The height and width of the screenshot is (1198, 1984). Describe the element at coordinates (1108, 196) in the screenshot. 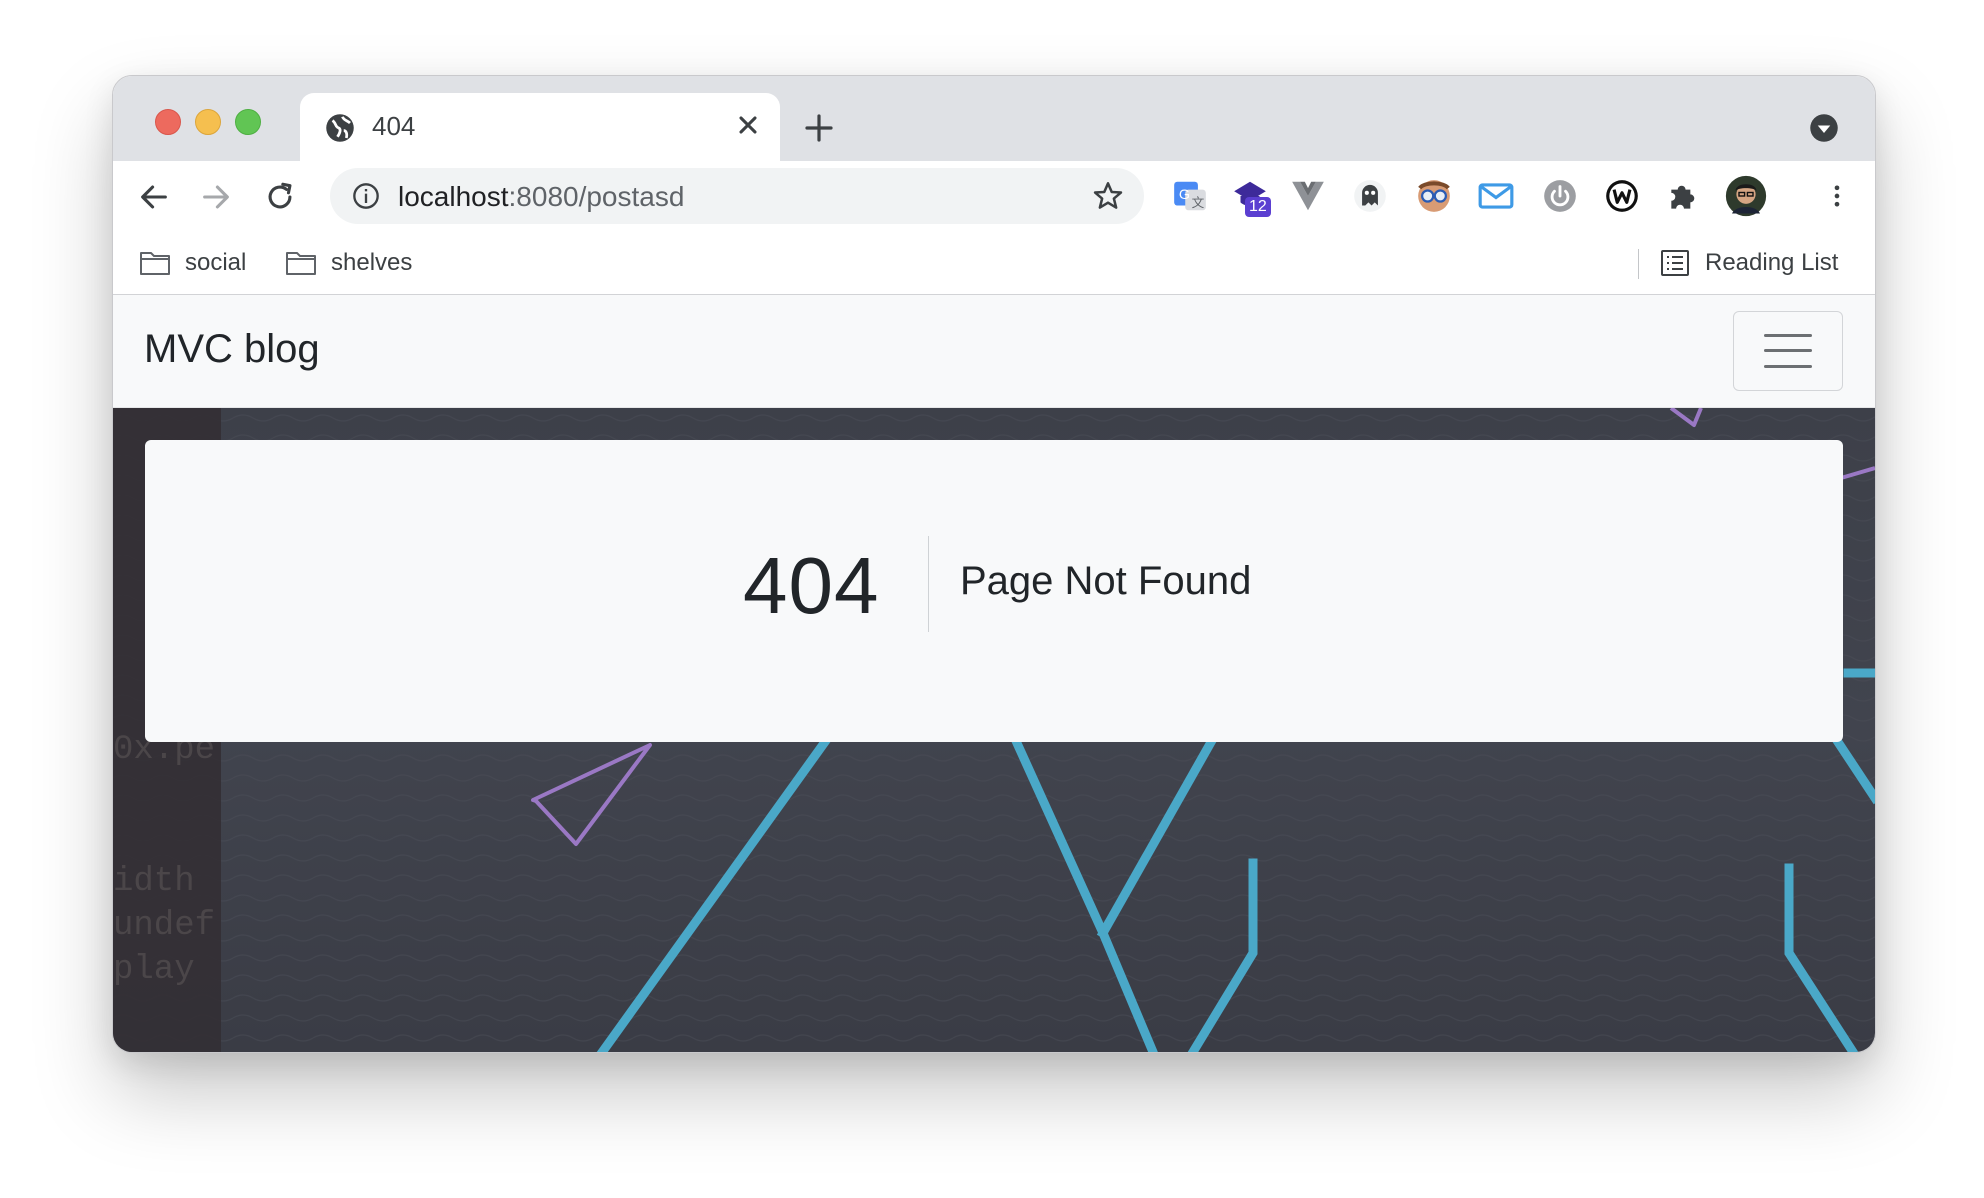

I see `bookmark-star-icon` at that location.